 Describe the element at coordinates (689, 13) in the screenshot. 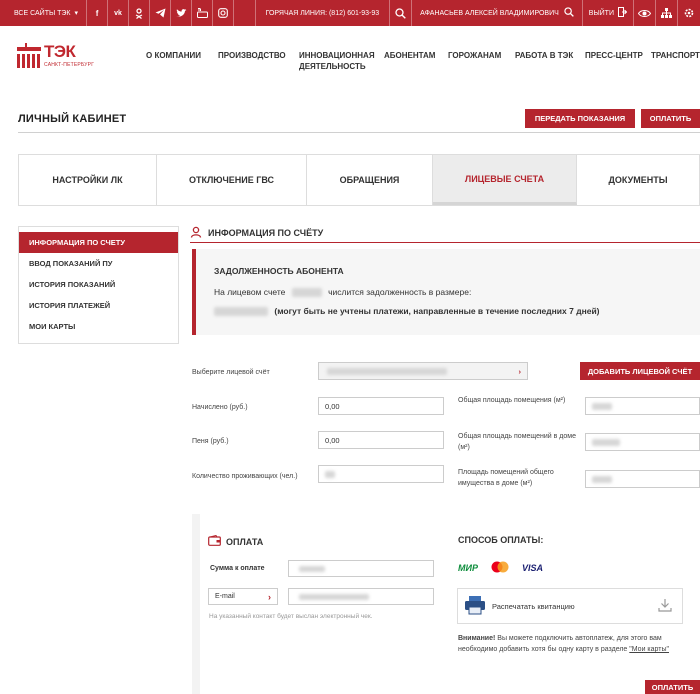

I see `settings-icon` at that location.